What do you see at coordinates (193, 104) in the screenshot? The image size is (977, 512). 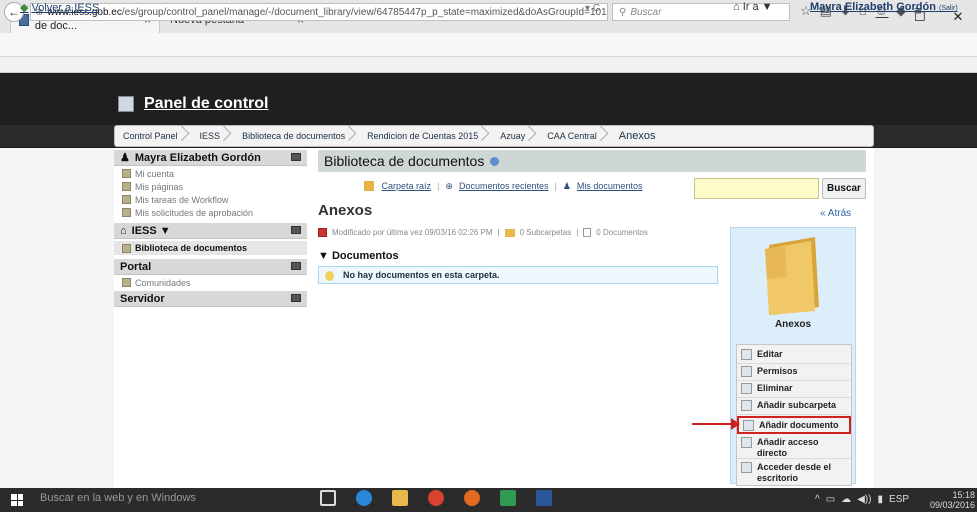 I see `page-title: Panel de control` at bounding box center [193, 104].